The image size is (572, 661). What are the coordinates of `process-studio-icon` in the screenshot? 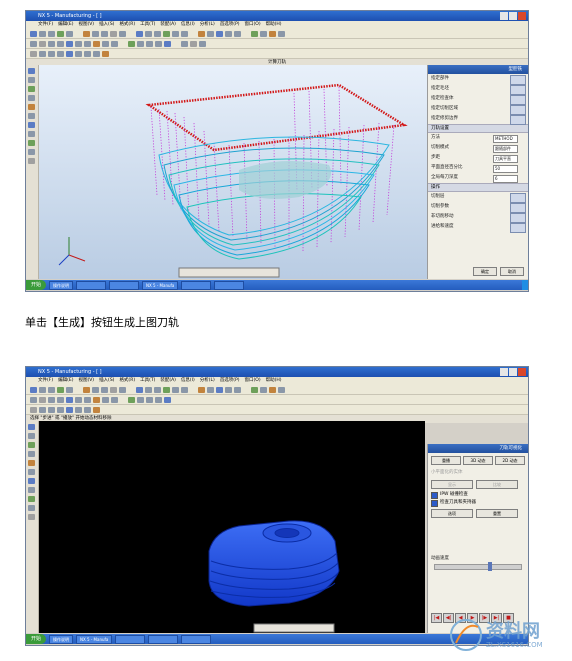 It's located at (31, 152).